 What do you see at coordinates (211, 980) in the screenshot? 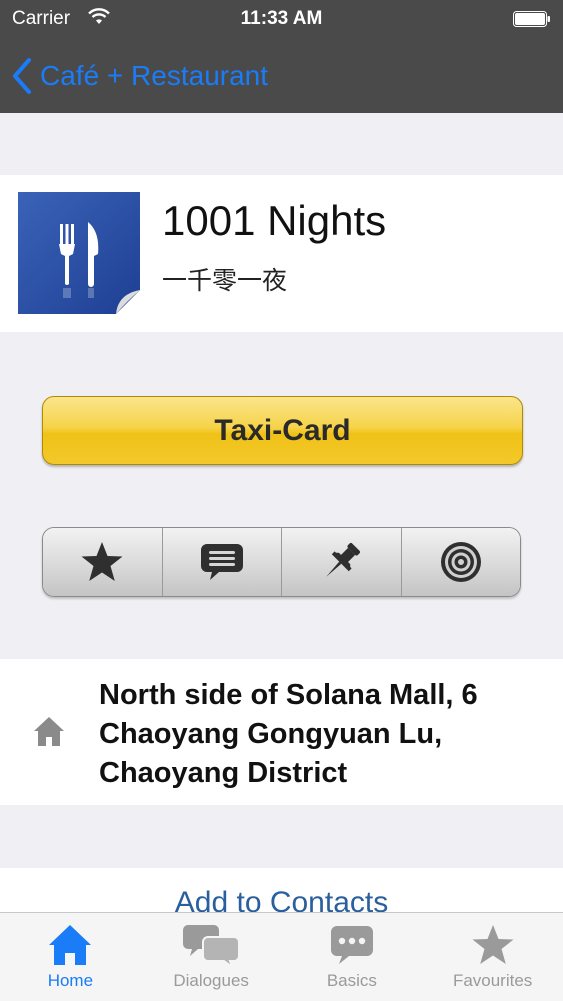
I see `tab-dialogues-label: Dialogues` at bounding box center [211, 980].